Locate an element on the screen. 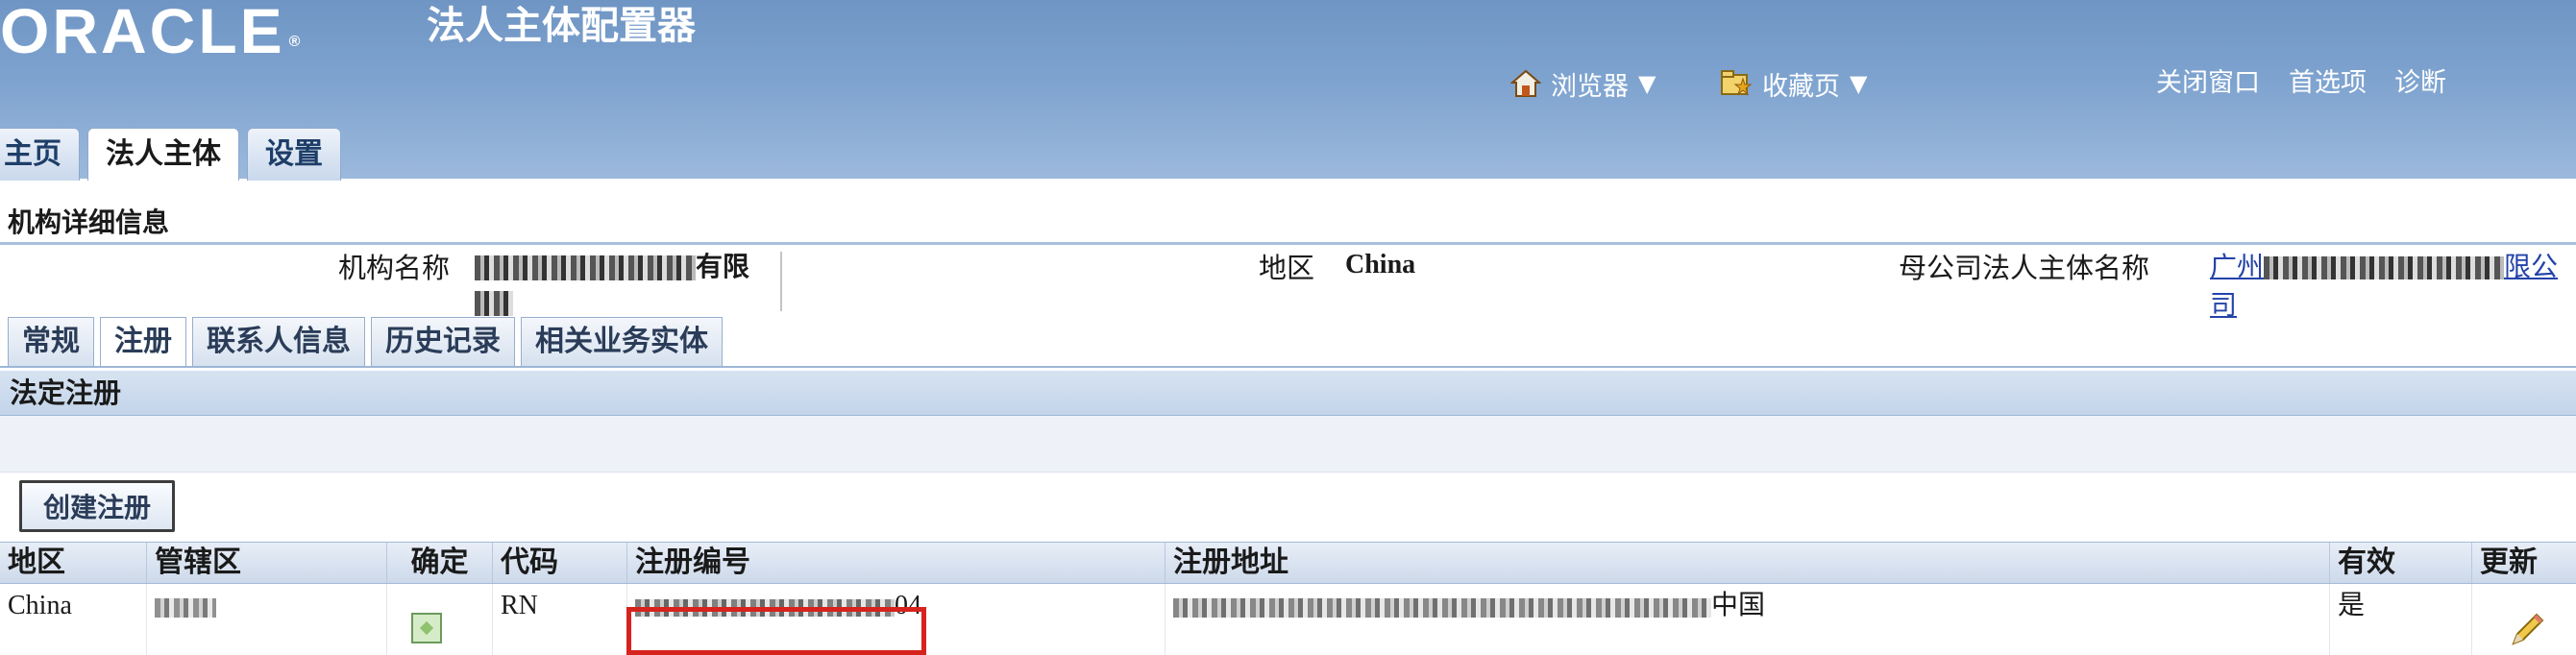 The width and height of the screenshot is (2576, 655). section-title: 法定注册 is located at coordinates (66, 393).